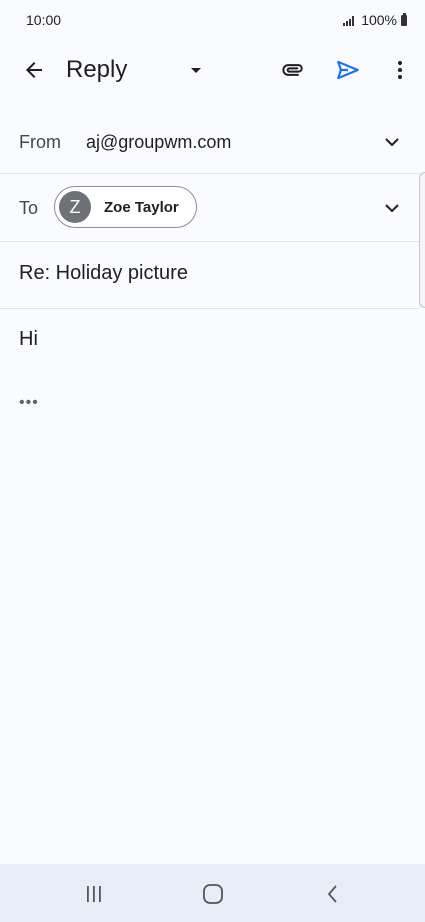 This screenshot has height=922, width=425. I want to click on back-icon, so click(332, 894).